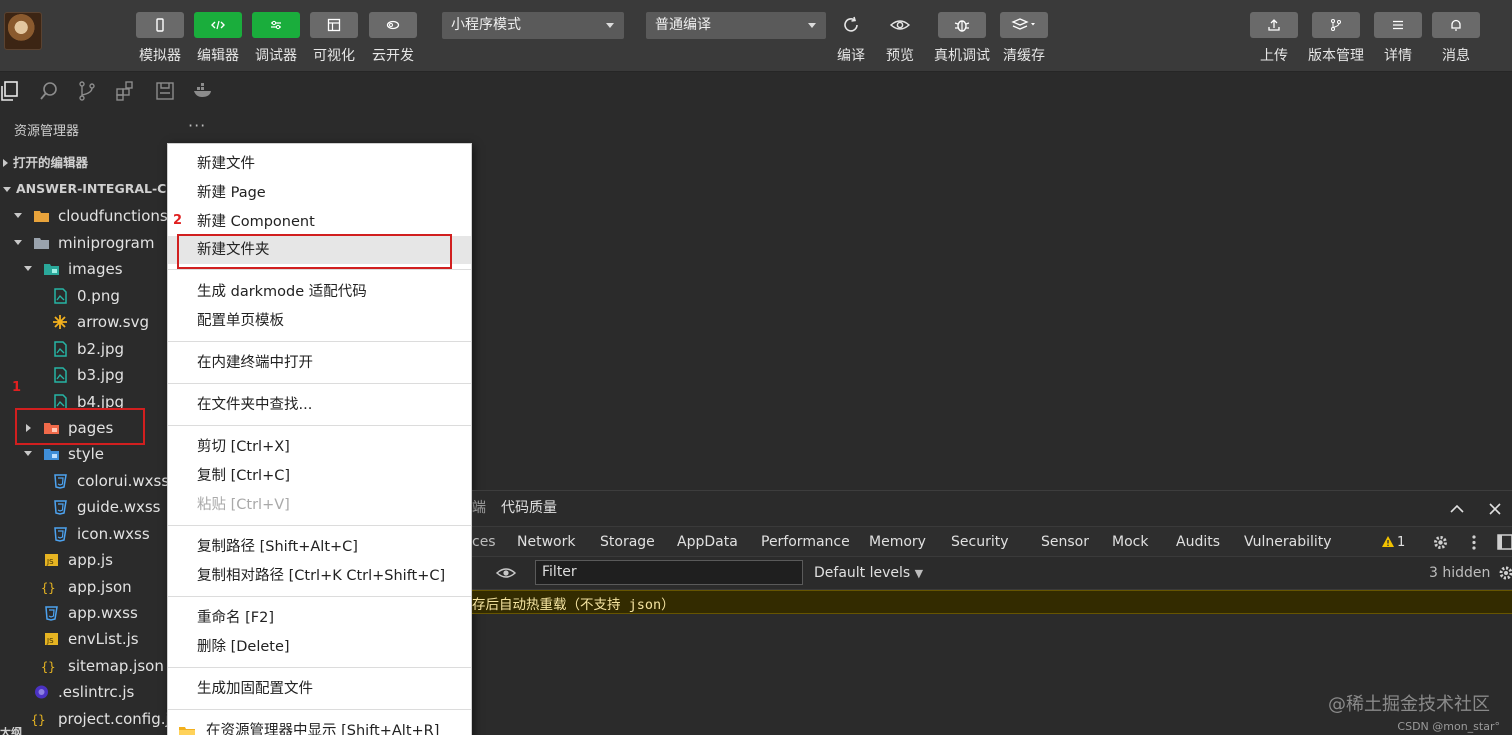  What do you see at coordinates (83, 322) in the screenshot?
I see `tree-item-file: arrow.svg` at bounding box center [83, 322].